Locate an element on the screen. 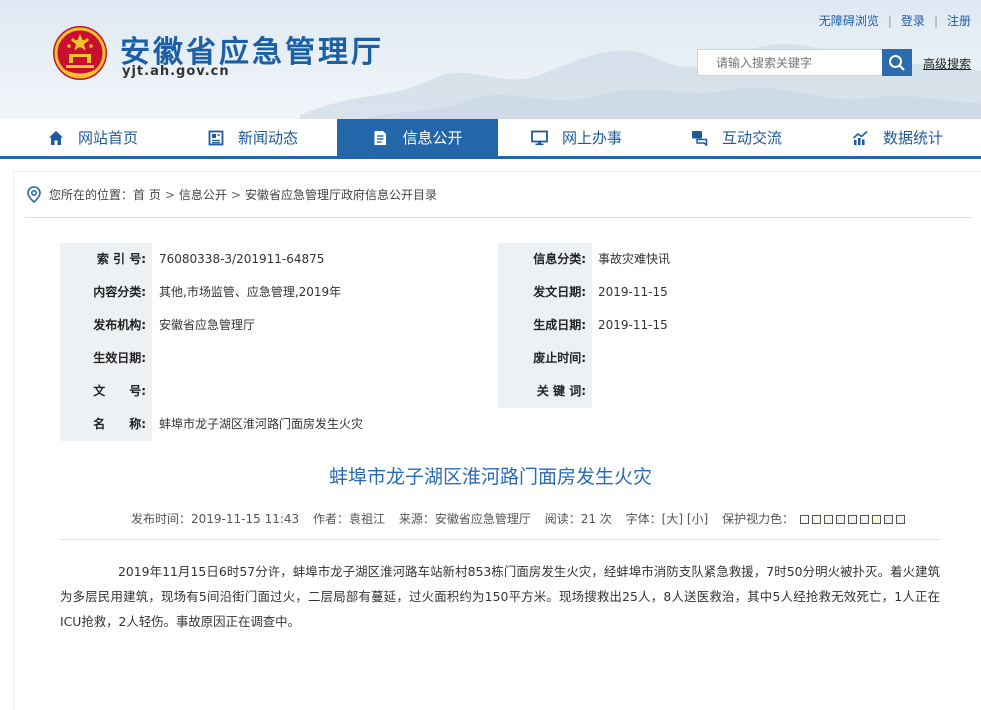 This screenshot has height=710, width=981. search-icon is located at coordinates (897, 62).